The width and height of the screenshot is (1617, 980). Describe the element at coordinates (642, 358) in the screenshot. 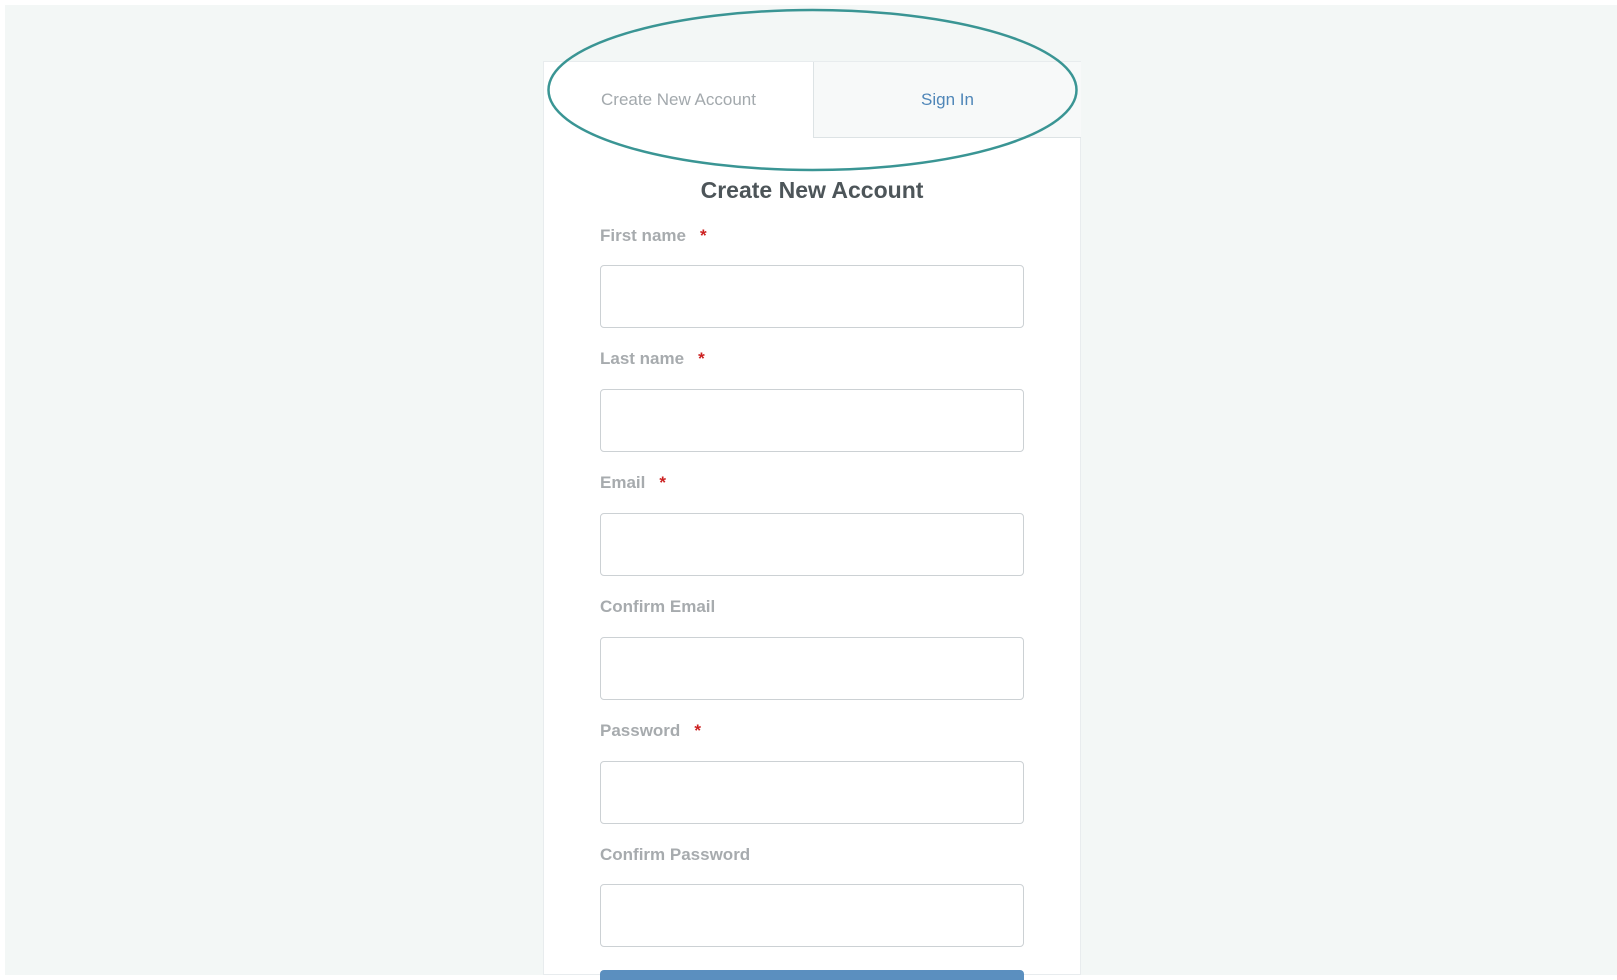

I see `last-name-label-text: Last name` at that location.